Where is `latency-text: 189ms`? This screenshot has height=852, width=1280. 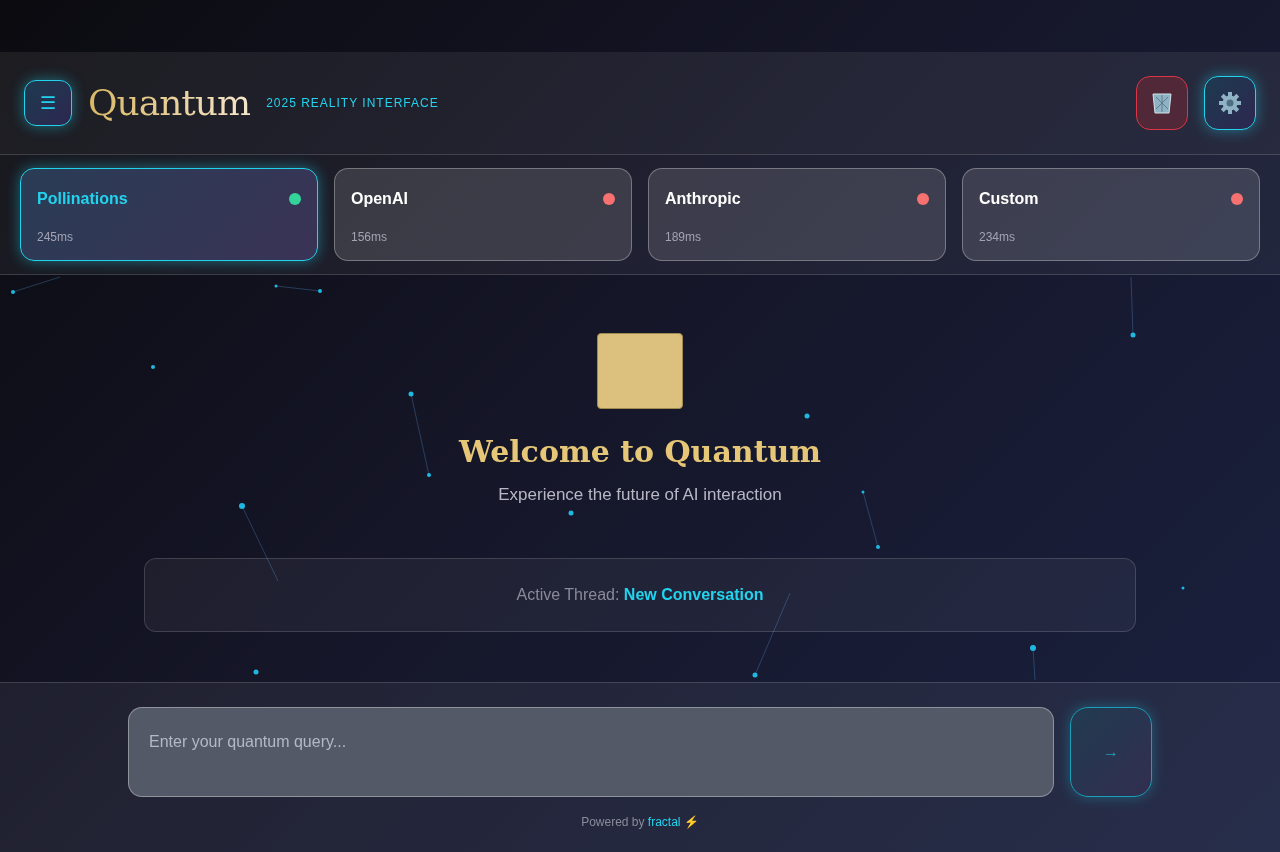 latency-text: 189ms is located at coordinates (684, 237).